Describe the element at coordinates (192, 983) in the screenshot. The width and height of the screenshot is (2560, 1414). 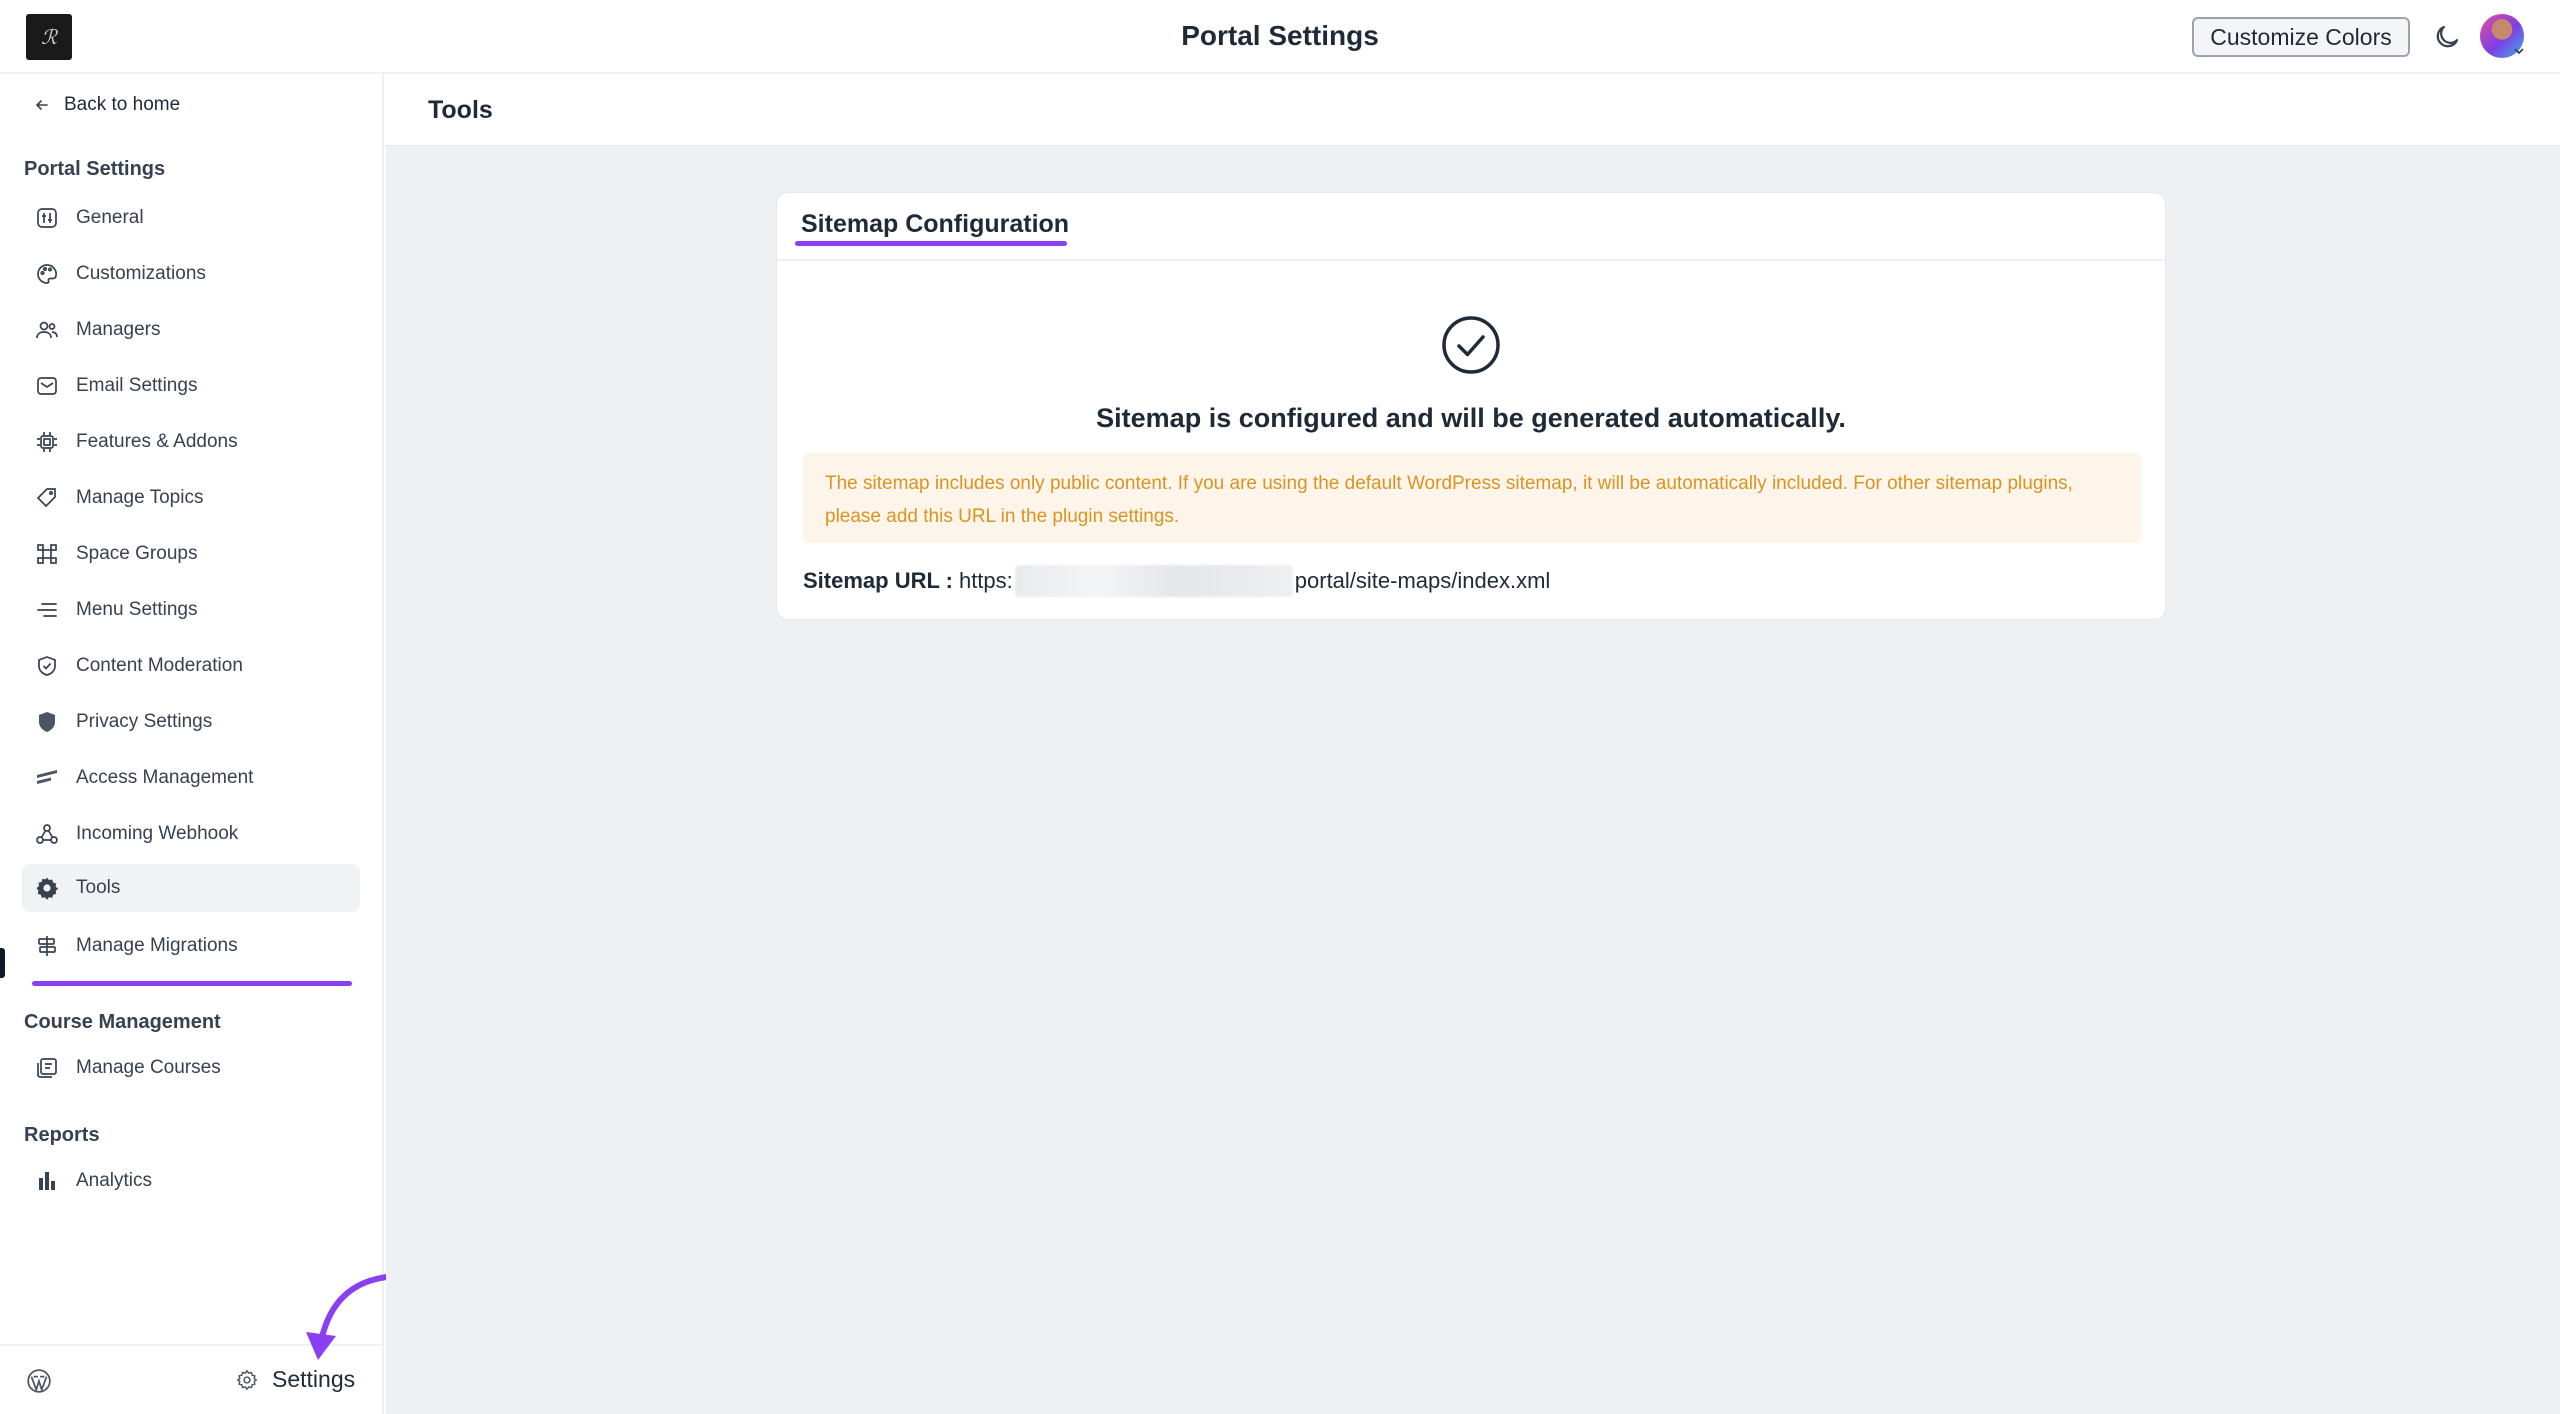
I see `active-item-highlight` at that location.